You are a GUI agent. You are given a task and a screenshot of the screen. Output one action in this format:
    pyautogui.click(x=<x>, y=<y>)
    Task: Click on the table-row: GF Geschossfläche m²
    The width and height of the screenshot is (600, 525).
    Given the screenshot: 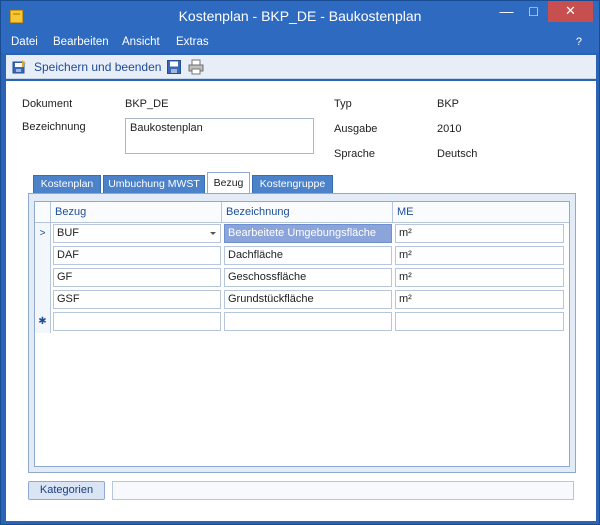 What is the action you would take?
    pyautogui.click(x=302, y=278)
    